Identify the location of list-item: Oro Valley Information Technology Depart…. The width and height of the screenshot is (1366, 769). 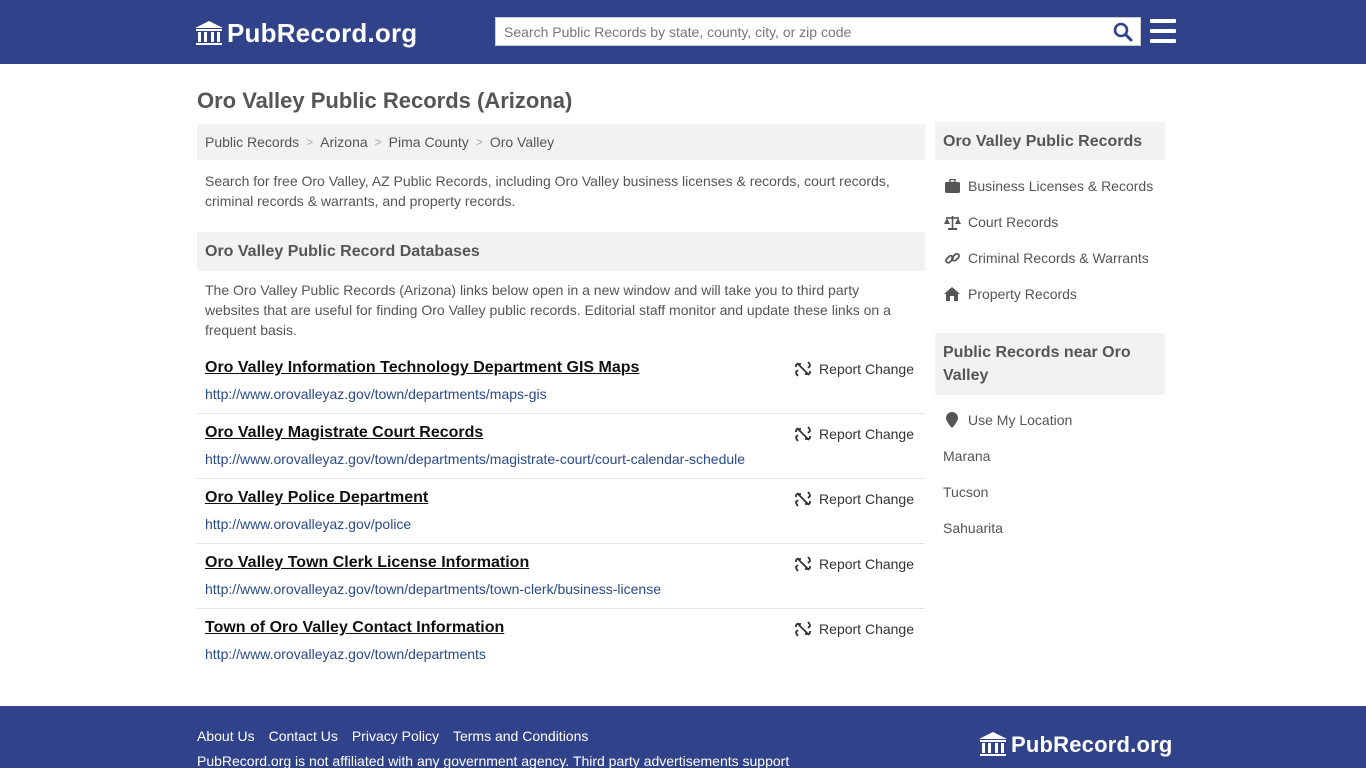
(561, 381).